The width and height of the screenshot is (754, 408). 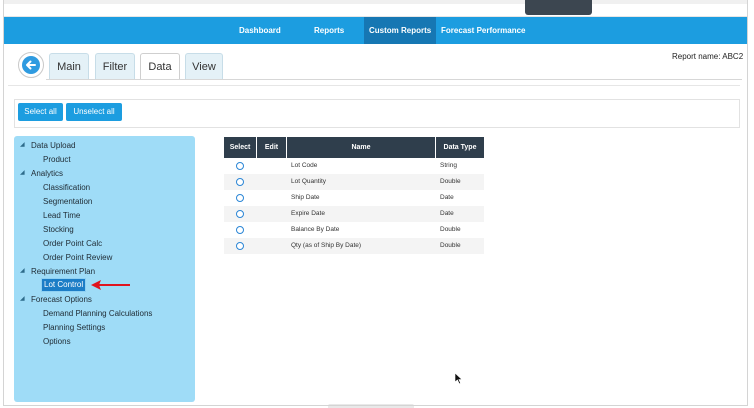 I want to click on select-all-button: Select all, so click(x=40, y=112).